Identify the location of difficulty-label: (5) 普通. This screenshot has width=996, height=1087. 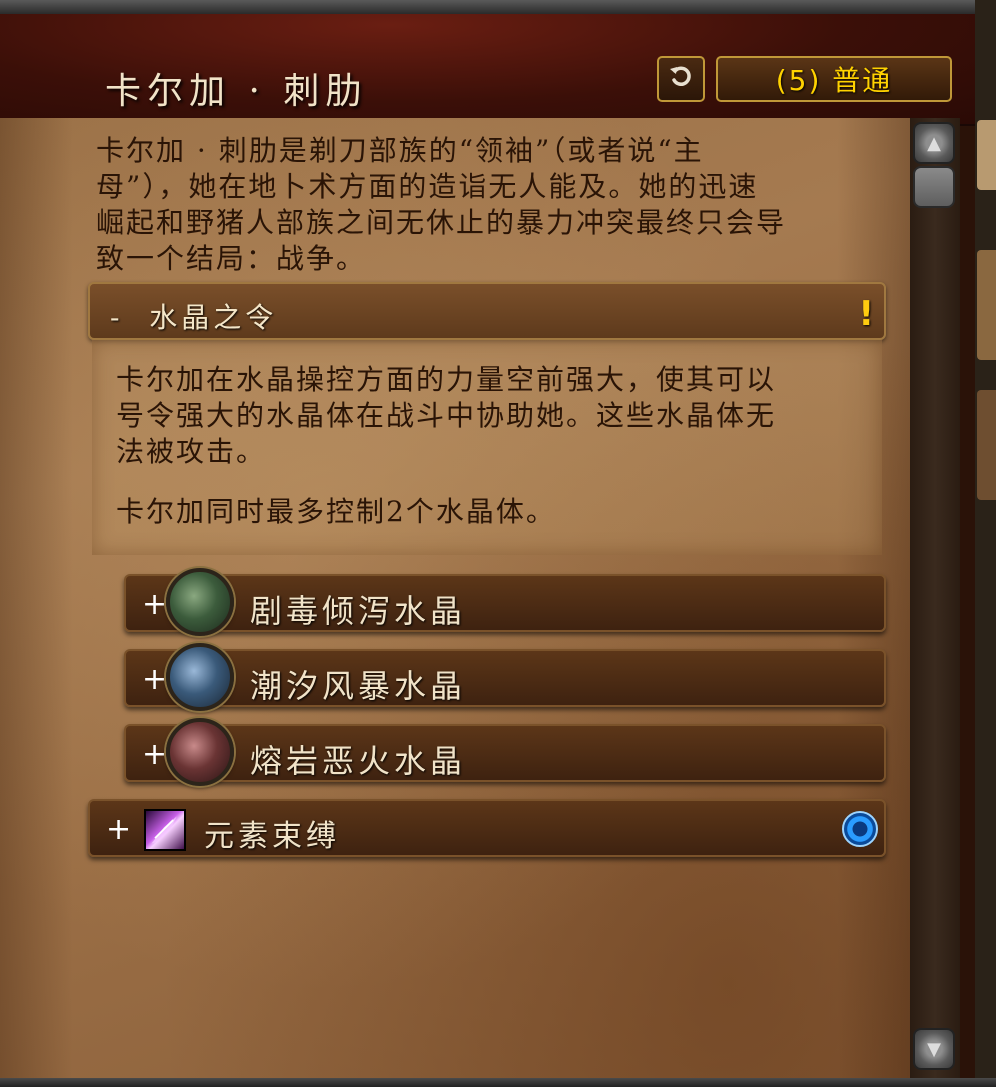
(834, 80).